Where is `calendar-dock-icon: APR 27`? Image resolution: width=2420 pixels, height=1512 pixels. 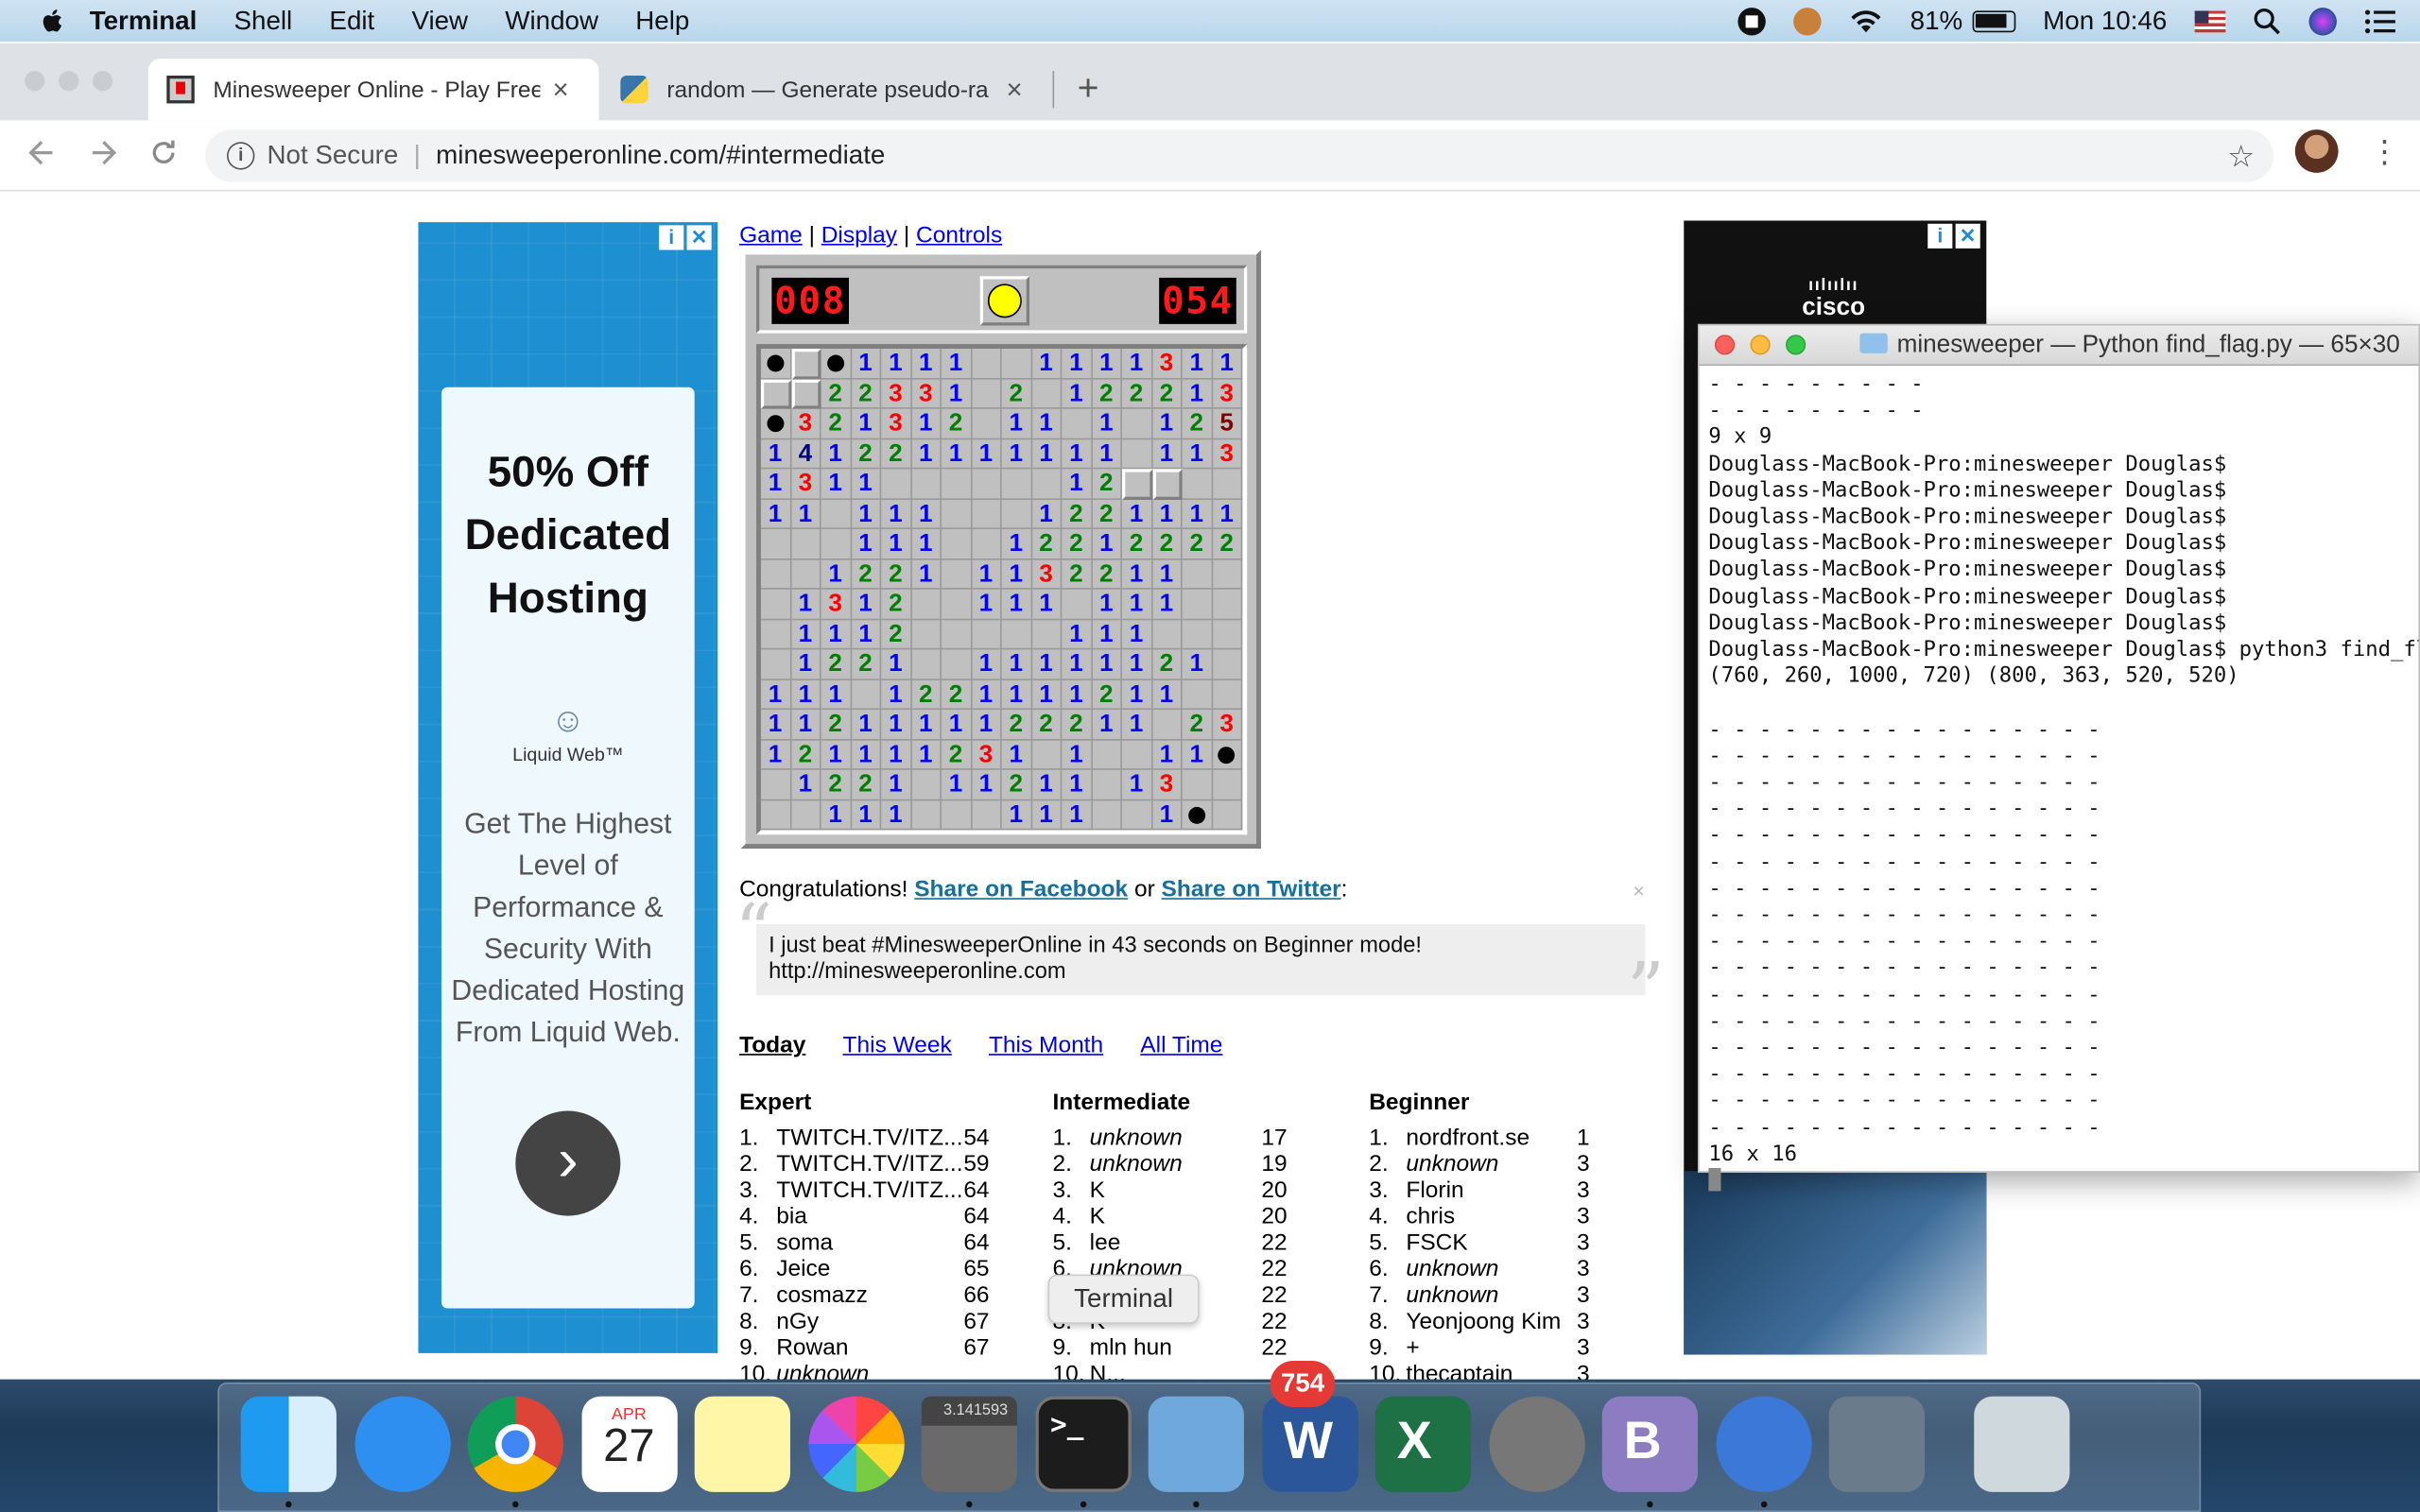 calendar-dock-icon: APR 27 is located at coordinates (628, 1444).